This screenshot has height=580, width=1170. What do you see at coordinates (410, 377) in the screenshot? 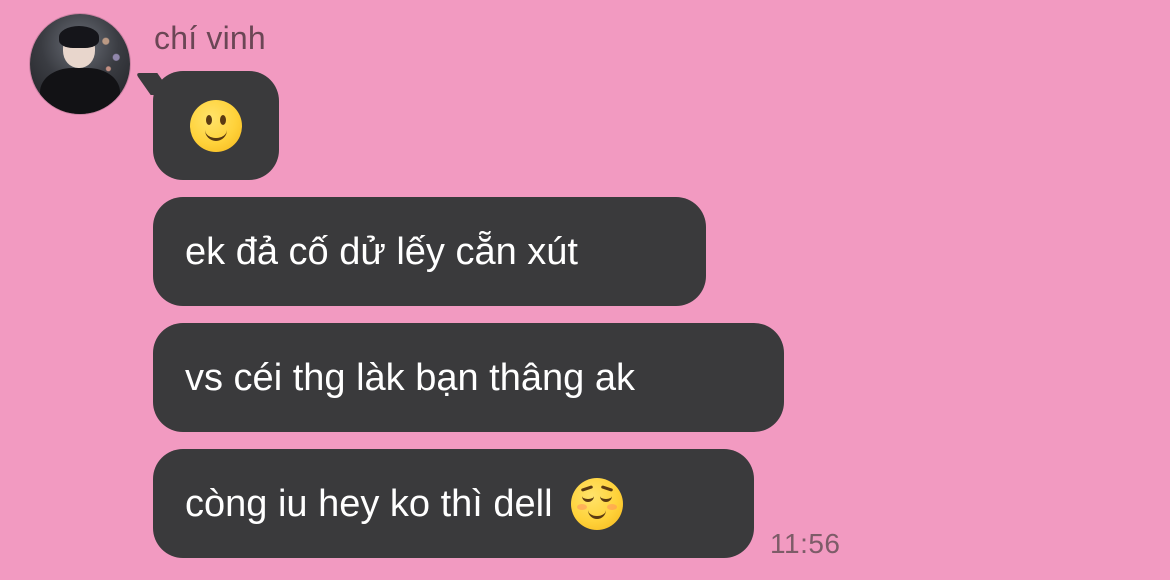
I see `message-text: vs céi thg làk bạn thâng ak` at bounding box center [410, 377].